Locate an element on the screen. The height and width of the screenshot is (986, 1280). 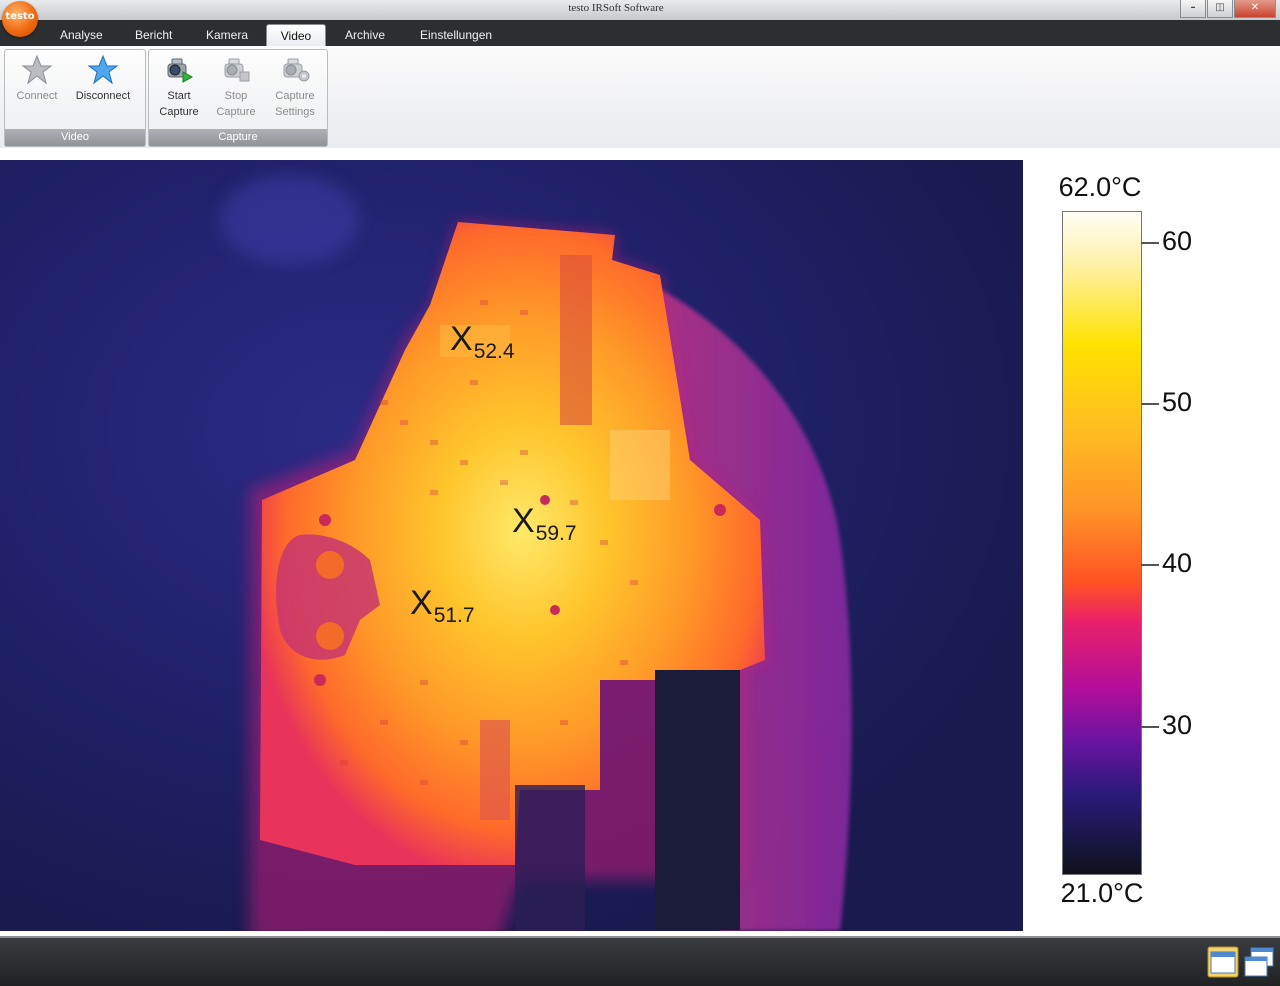
star-blue-icon is located at coordinates (103, 69).